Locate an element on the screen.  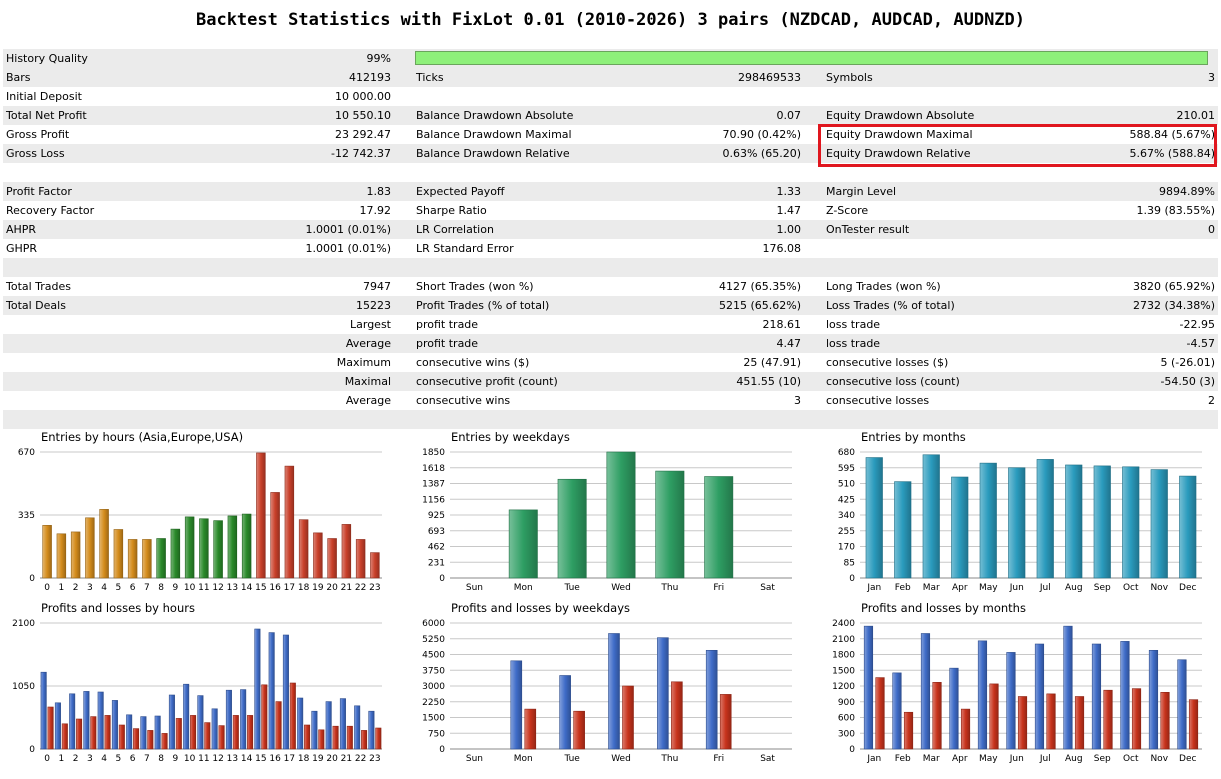
stat-label: LR Correlation is located at coordinates (455, 229).